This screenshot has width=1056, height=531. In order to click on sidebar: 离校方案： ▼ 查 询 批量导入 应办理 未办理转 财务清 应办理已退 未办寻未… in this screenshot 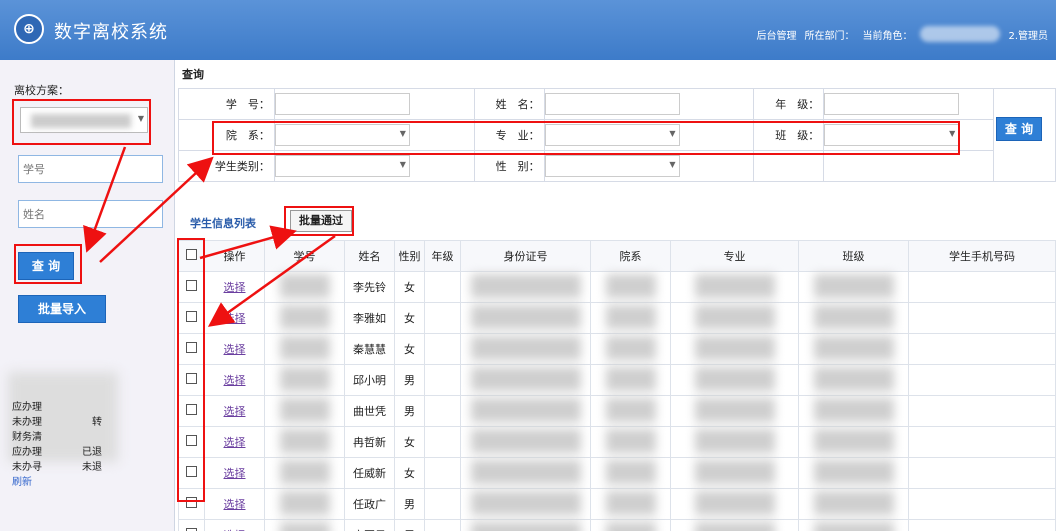, I will do `click(87, 295)`.